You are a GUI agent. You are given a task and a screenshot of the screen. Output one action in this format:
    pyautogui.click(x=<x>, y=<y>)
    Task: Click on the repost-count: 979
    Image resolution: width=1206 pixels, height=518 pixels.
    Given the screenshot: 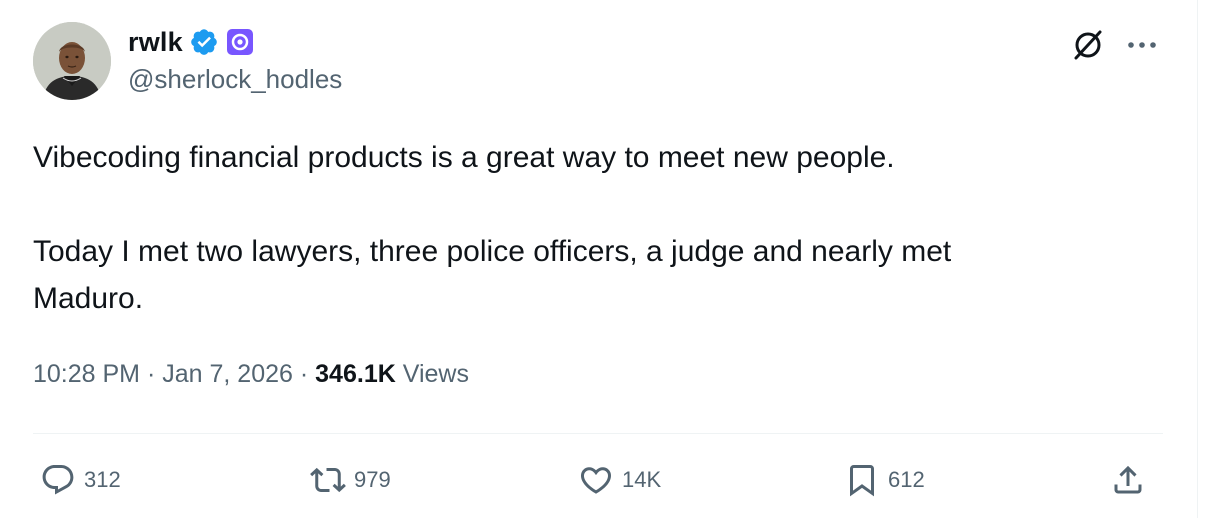 What is the action you would take?
    pyautogui.click(x=372, y=479)
    